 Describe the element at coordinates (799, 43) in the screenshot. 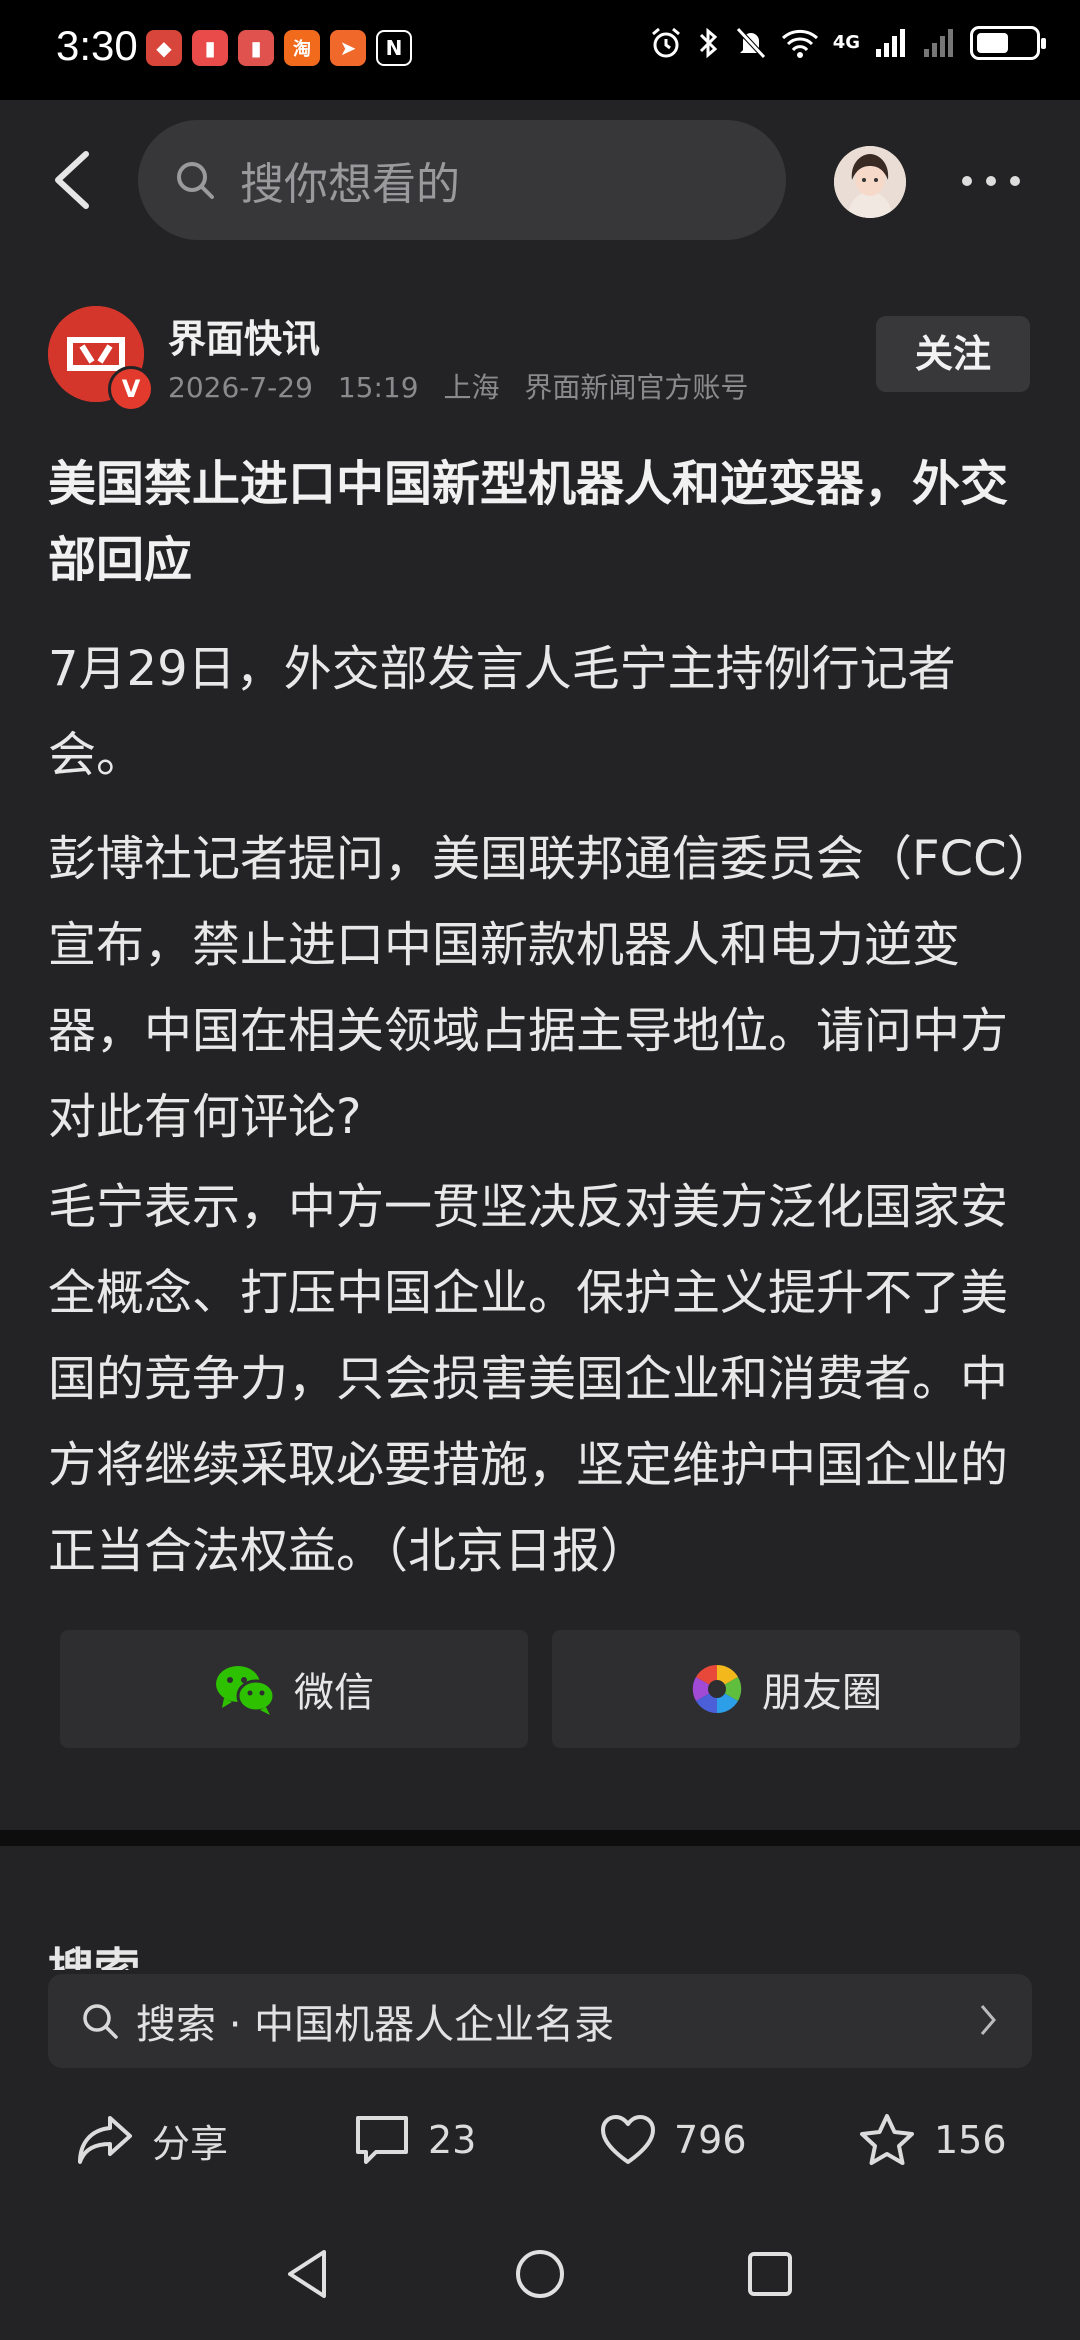

I see `wifi-icon` at that location.